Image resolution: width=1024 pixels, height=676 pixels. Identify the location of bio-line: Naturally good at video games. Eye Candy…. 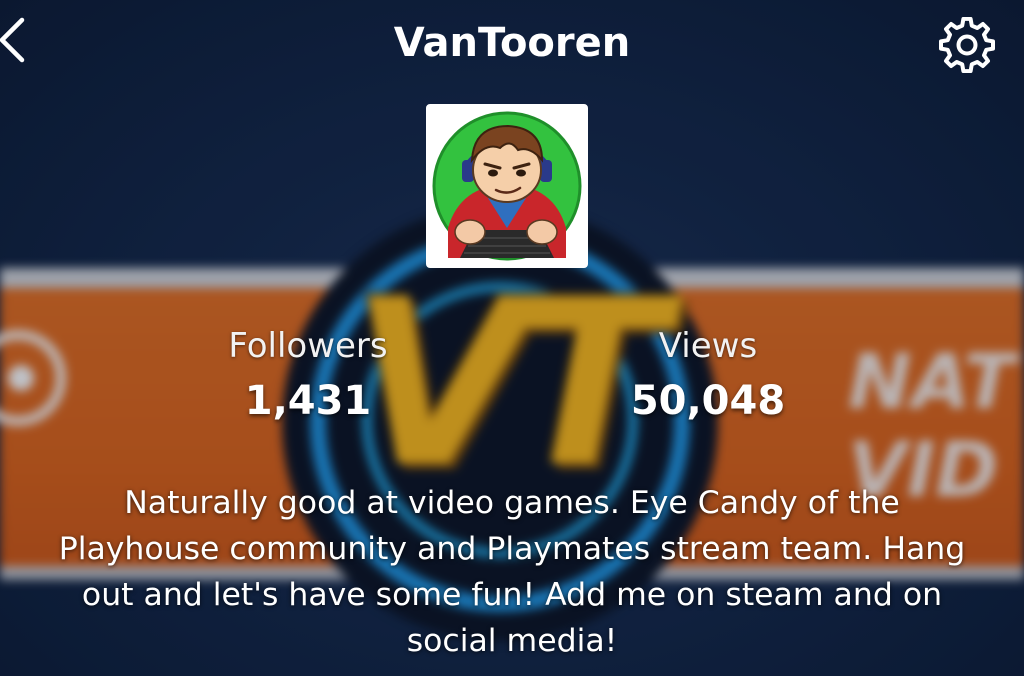
(512, 503).